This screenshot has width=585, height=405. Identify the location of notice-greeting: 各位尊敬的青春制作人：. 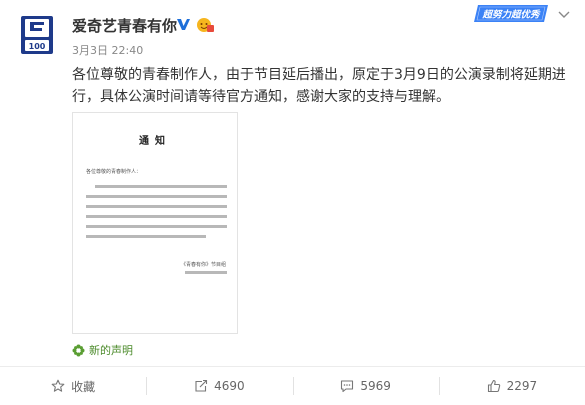
(114, 172).